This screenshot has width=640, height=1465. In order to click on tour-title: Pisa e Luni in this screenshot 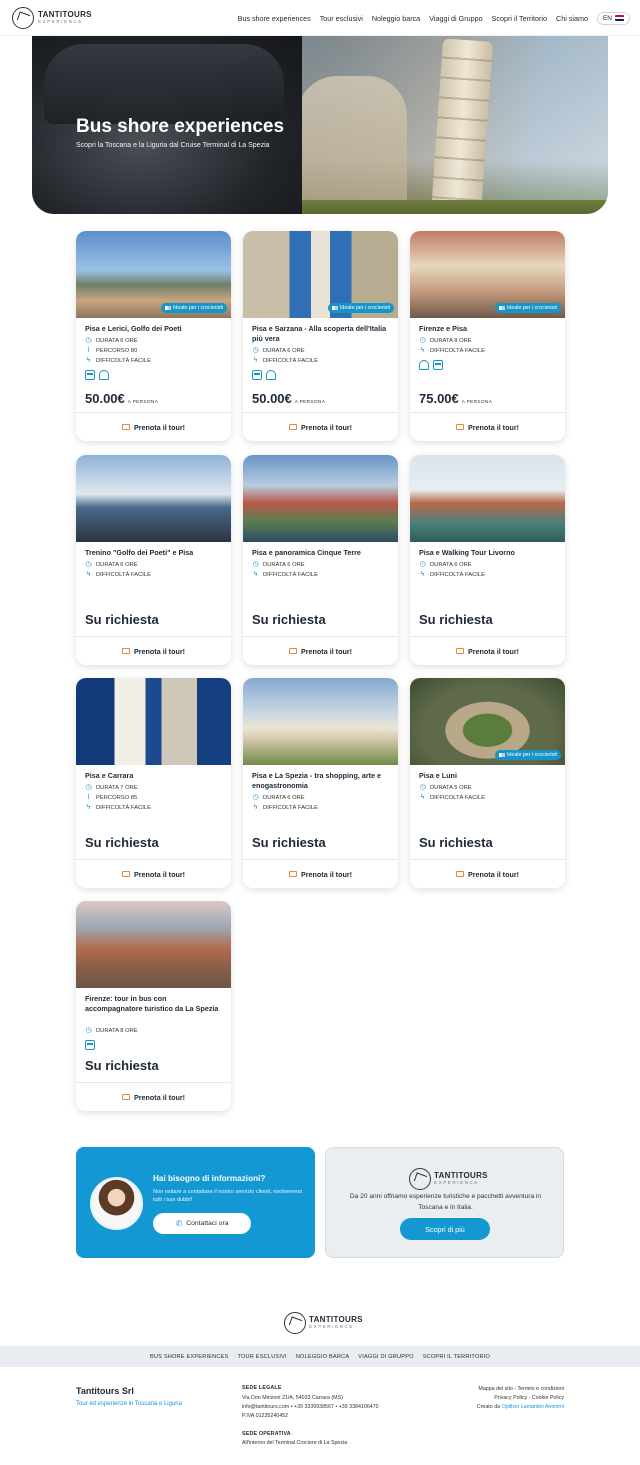, I will do `click(488, 776)`.